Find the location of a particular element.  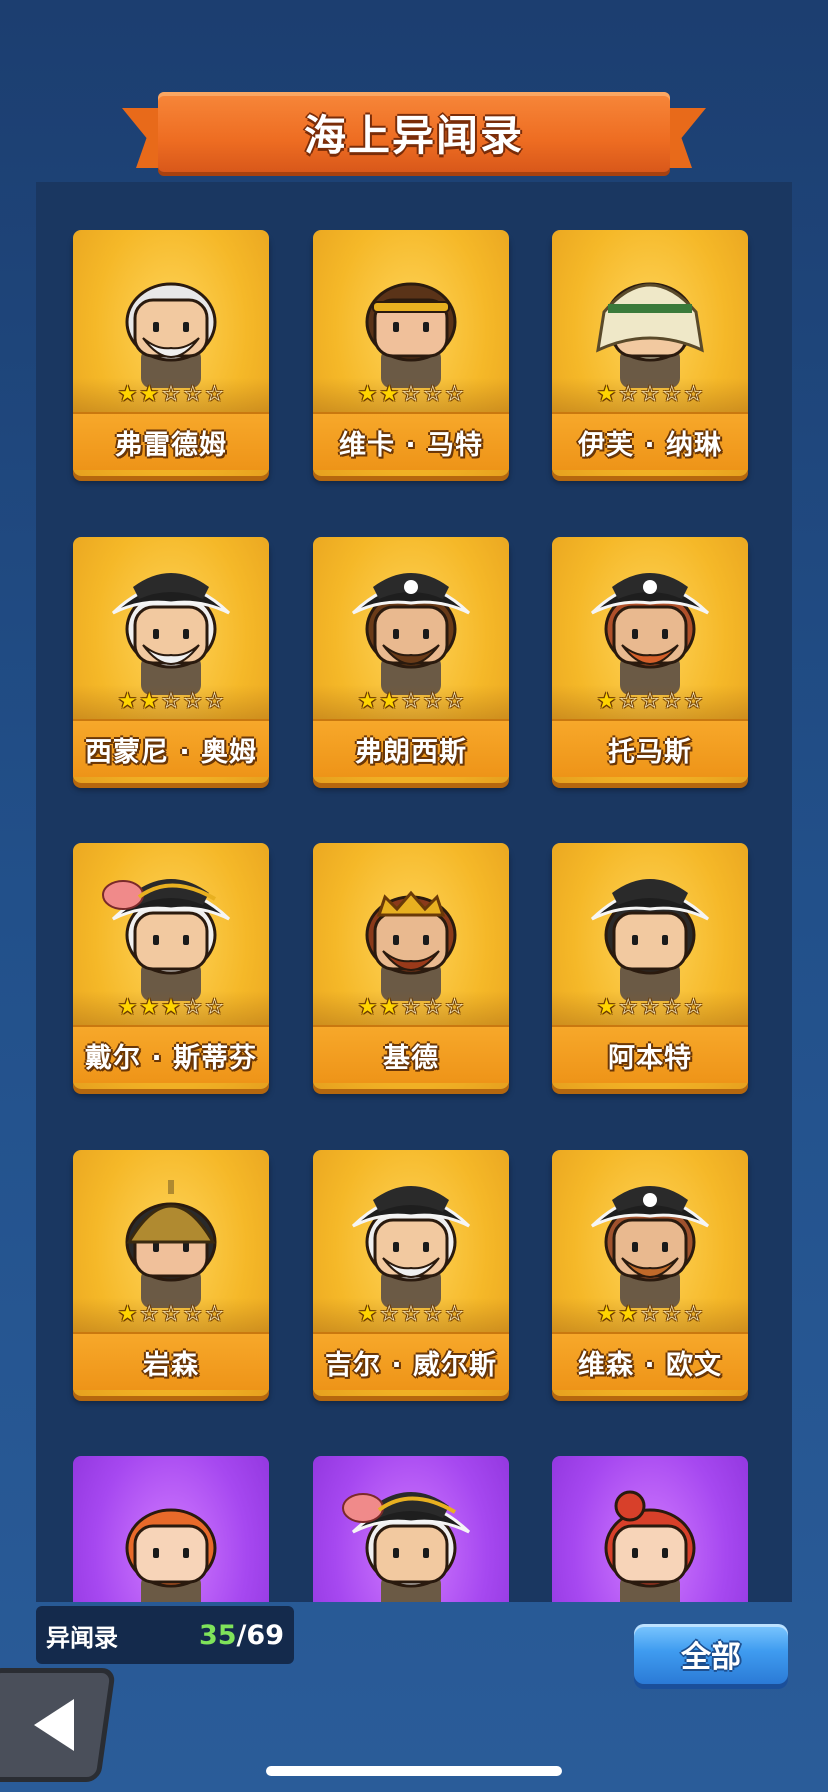

crown-icon is located at coordinates (411, 903).